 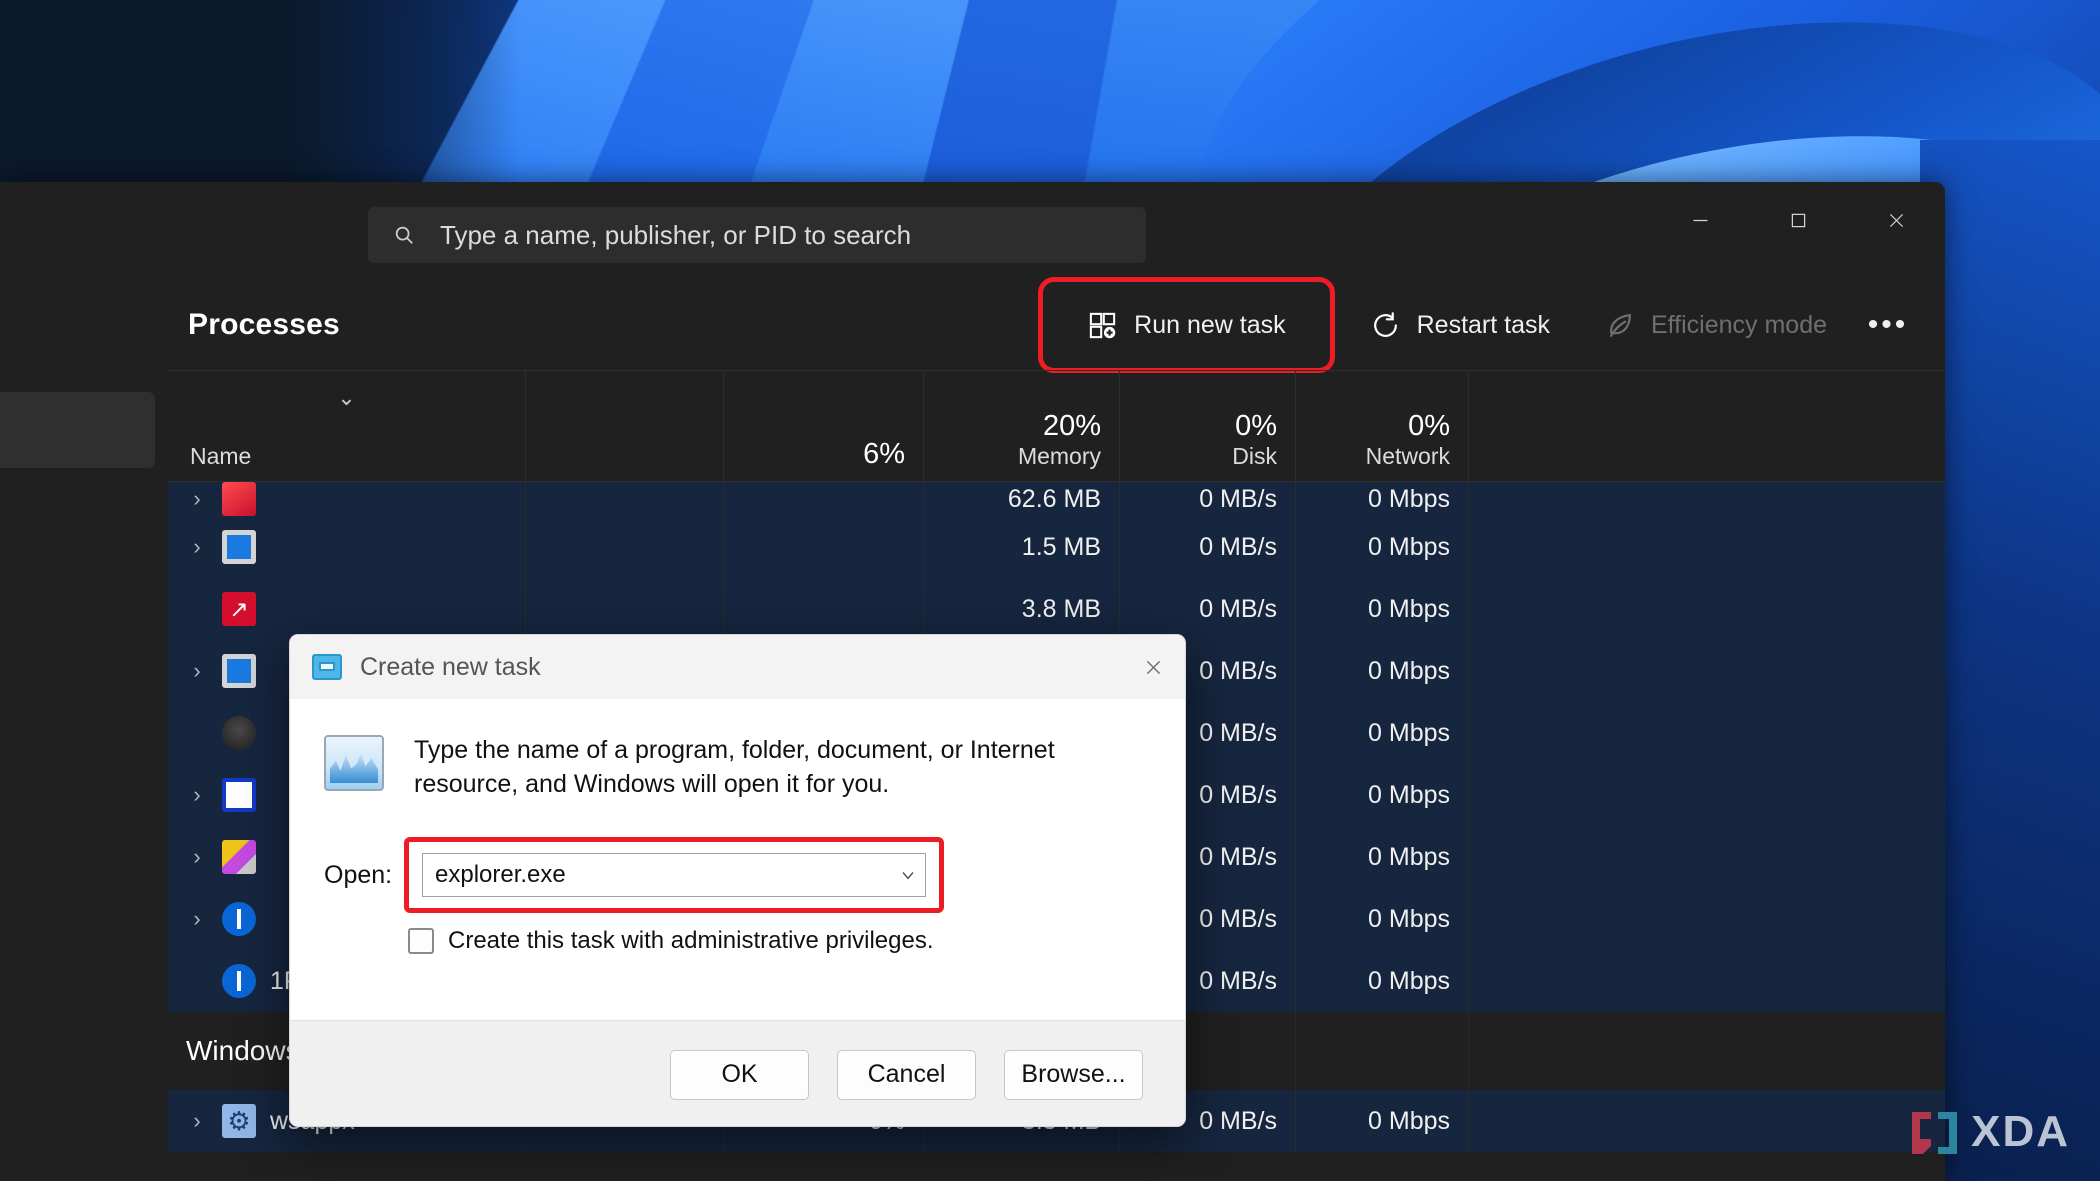 I want to click on more-options-button: •••, so click(x=1888, y=325).